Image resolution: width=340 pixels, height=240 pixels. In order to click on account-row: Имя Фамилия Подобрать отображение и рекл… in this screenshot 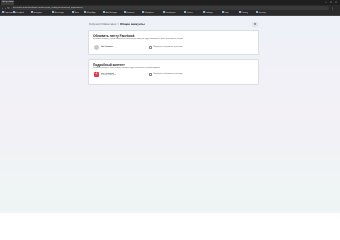, I will do `click(174, 48)`.